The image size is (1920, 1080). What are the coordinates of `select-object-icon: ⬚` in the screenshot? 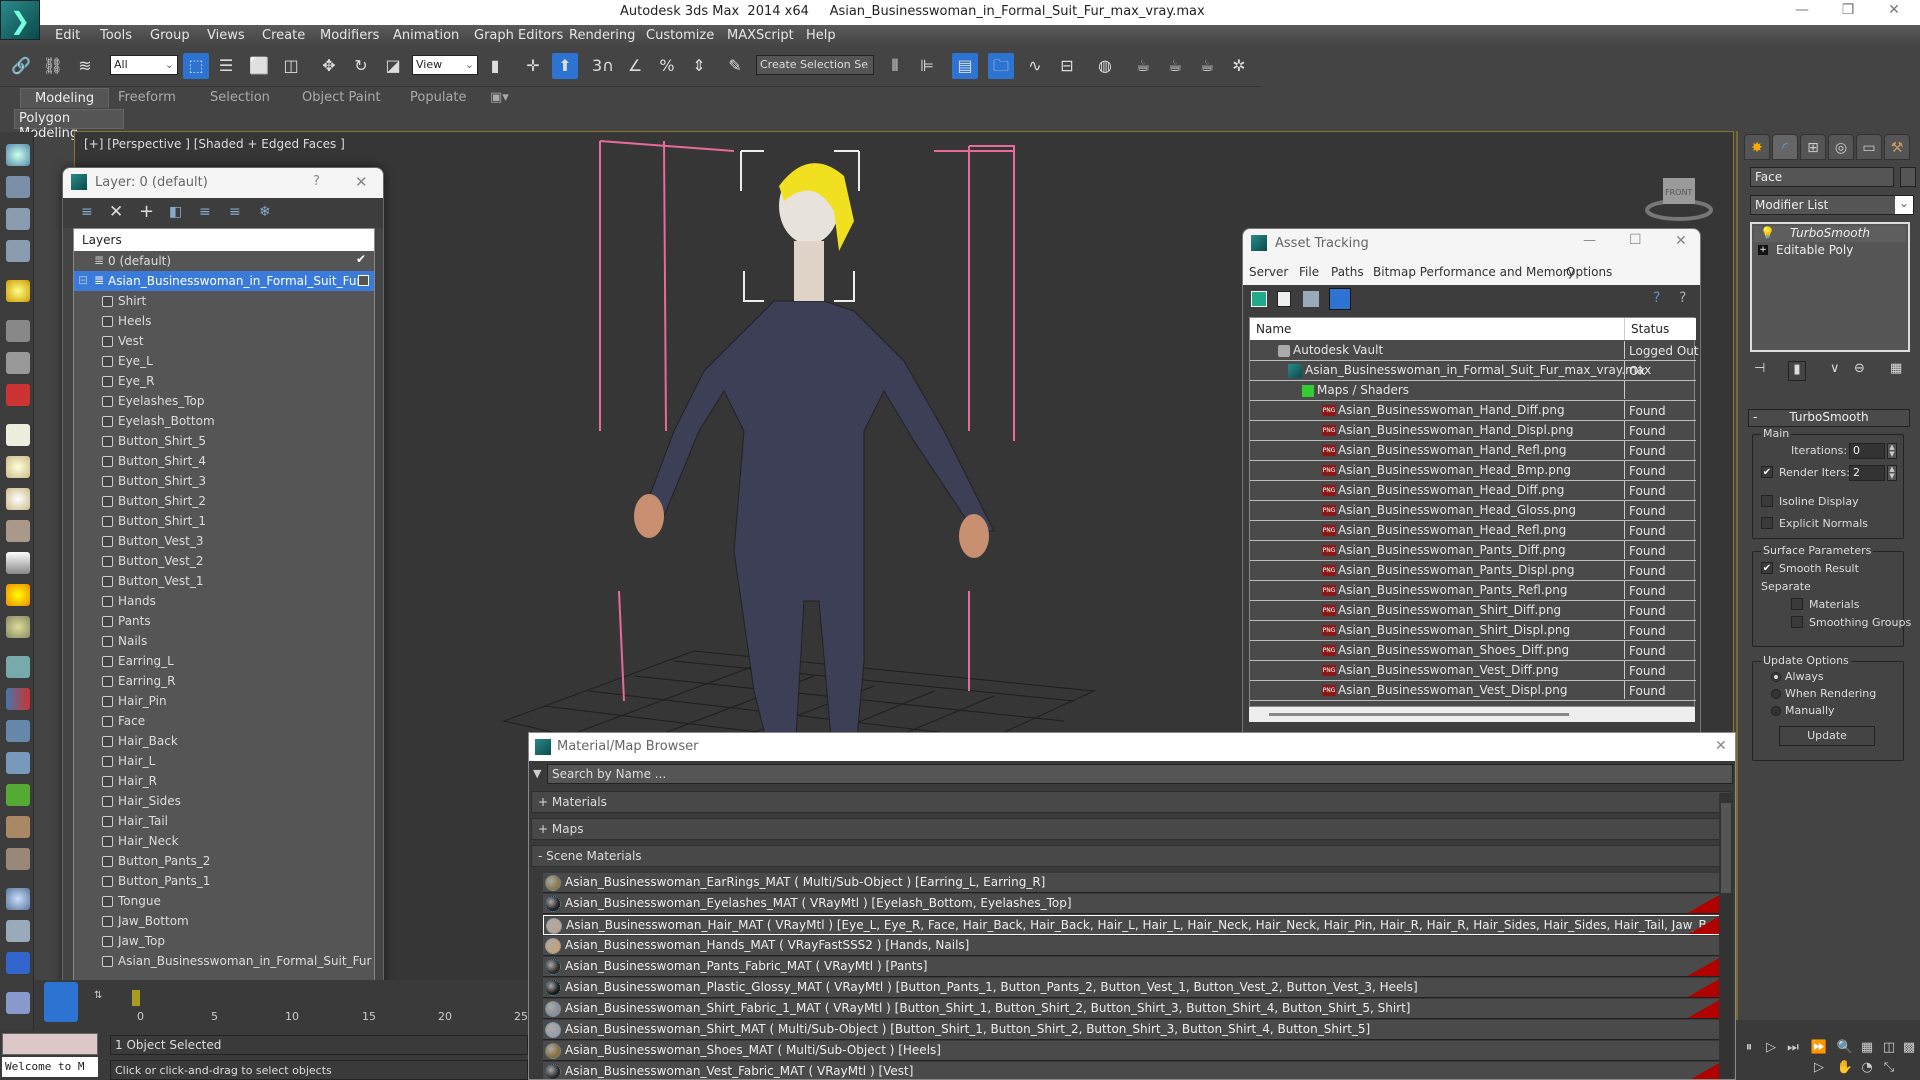 It's located at (196, 66).